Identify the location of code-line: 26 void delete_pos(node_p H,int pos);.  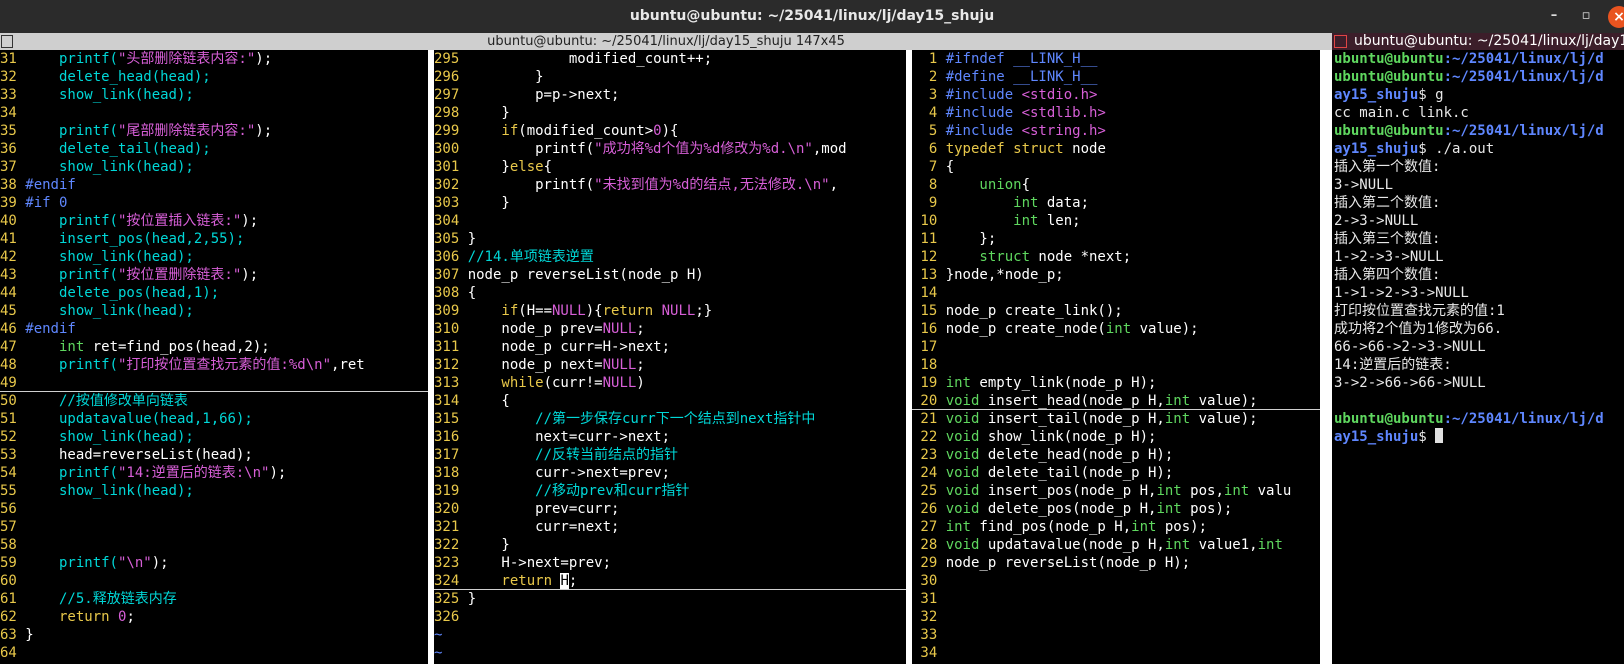
(1116, 509).